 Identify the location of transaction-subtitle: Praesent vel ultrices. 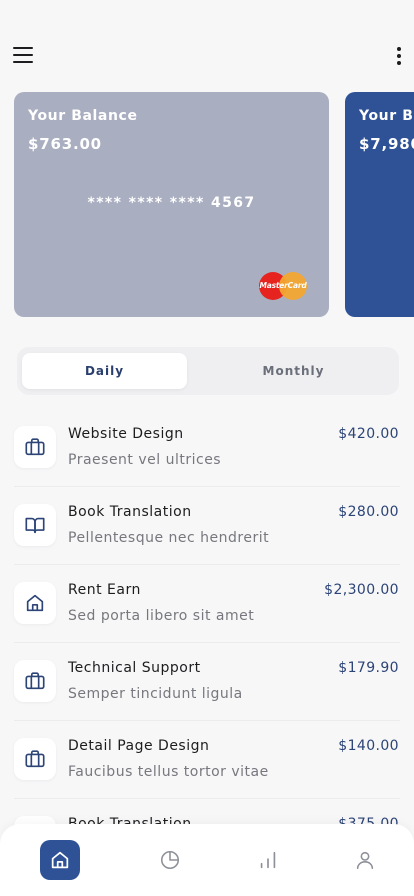
(145, 460).